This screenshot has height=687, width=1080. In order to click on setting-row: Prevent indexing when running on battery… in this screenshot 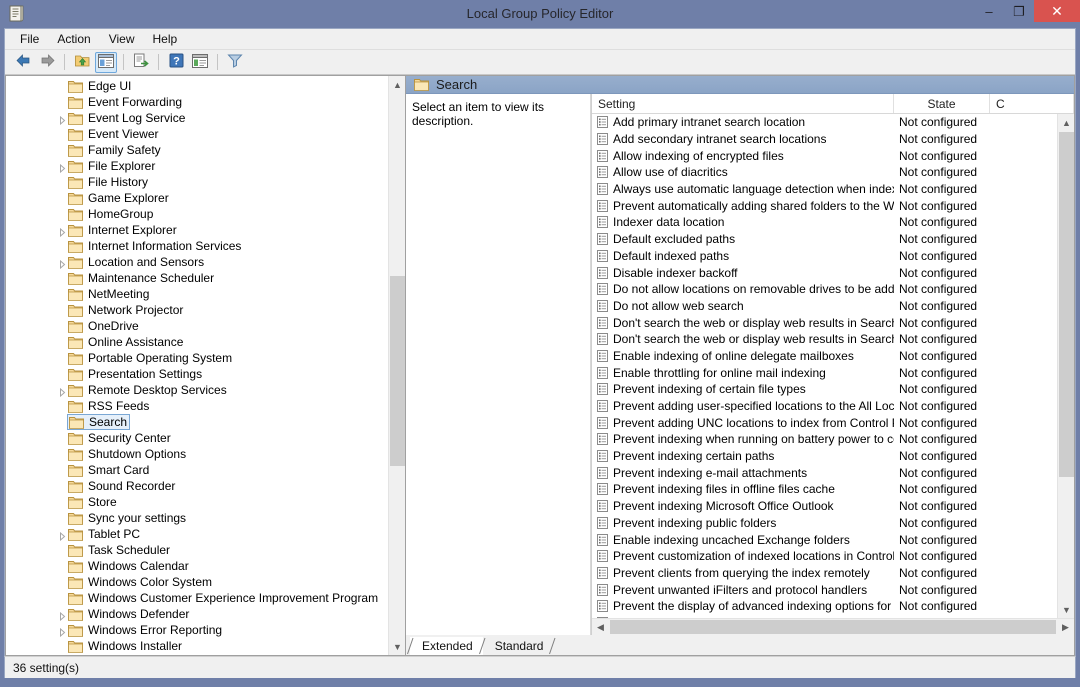, I will do `click(824, 439)`.